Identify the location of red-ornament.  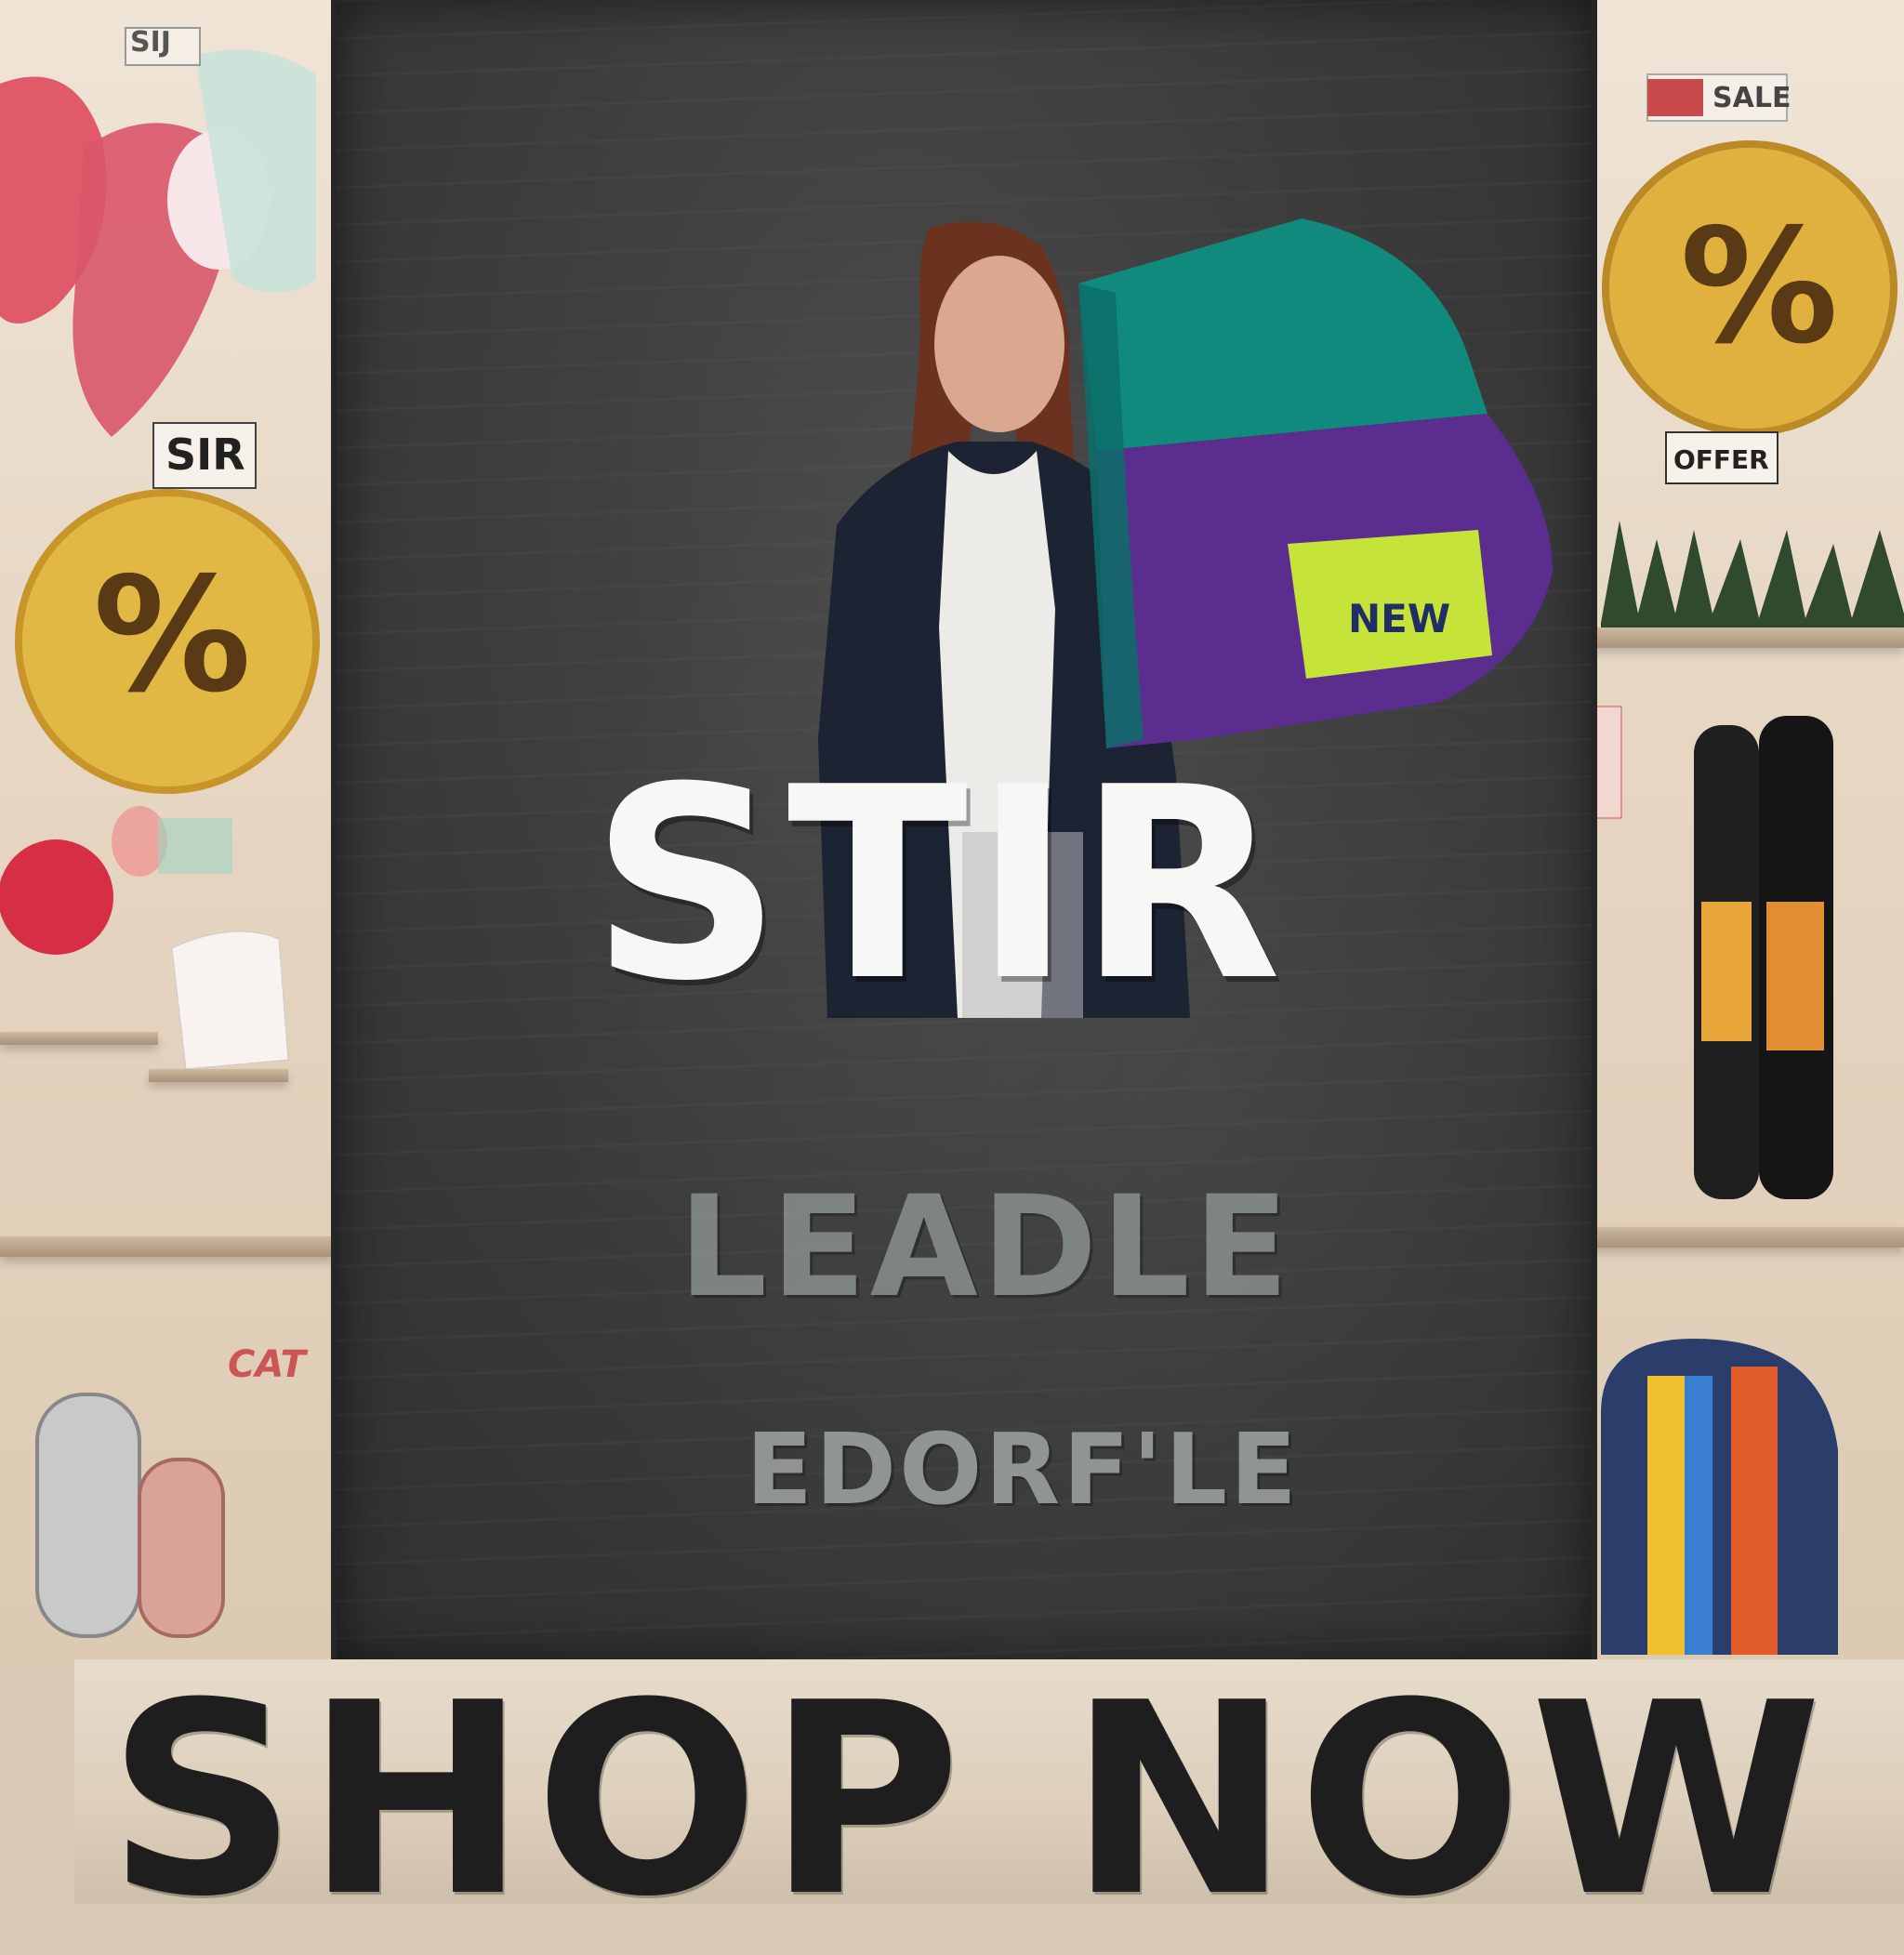
(56, 897).